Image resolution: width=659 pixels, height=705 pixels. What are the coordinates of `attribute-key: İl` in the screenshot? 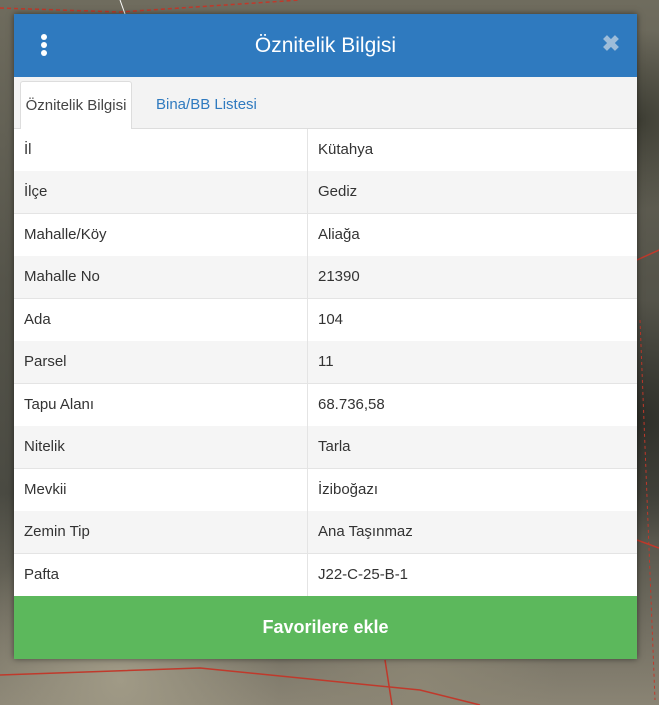 It's located at (28, 149).